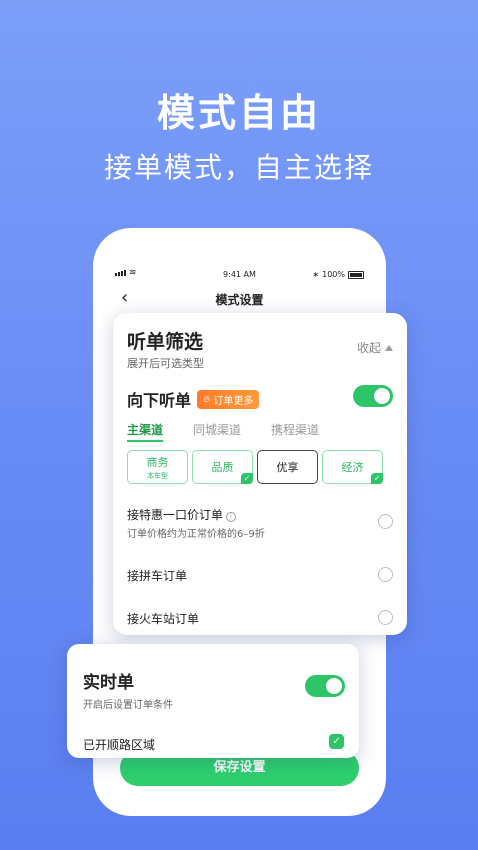  I want to click on collapse-button: 收起, so click(375, 347).